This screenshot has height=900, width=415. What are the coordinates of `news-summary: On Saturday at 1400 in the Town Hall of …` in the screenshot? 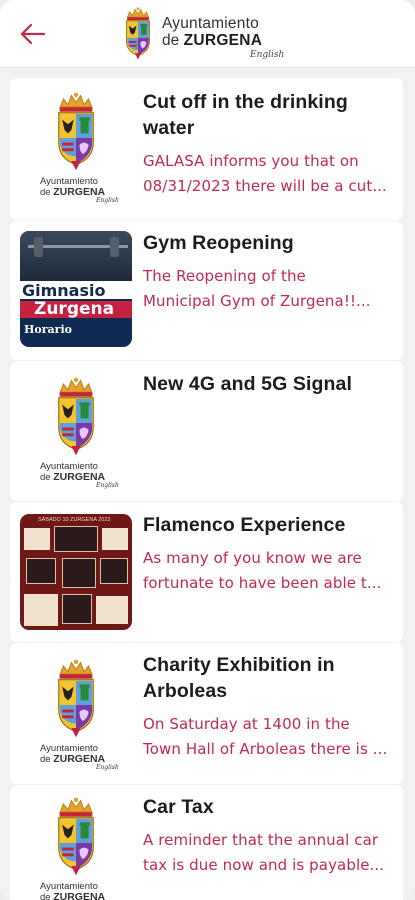 It's located at (265, 736).